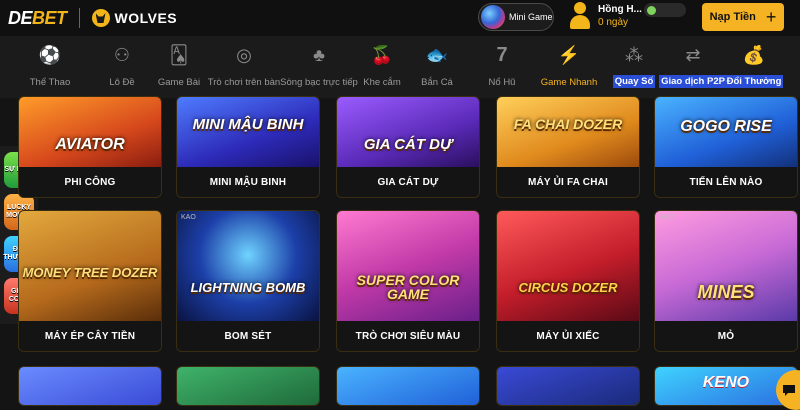 The width and height of the screenshot is (800, 410). Describe the element at coordinates (179, 55) in the screenshot. I see `cards-icon: 🂡` at that location.